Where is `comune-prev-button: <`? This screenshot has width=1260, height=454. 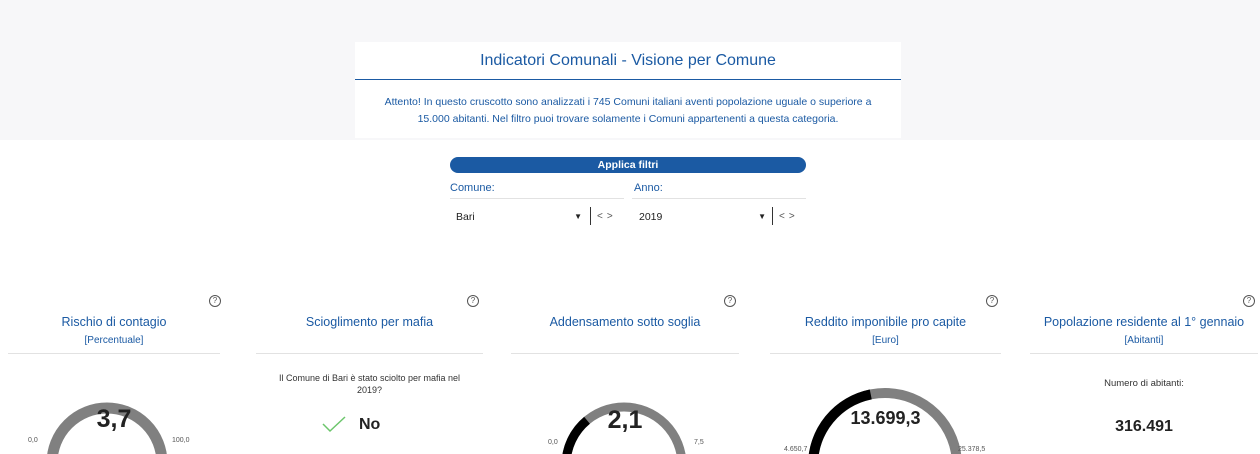
comune-prev-button: < is located at coordinates (600, 216).